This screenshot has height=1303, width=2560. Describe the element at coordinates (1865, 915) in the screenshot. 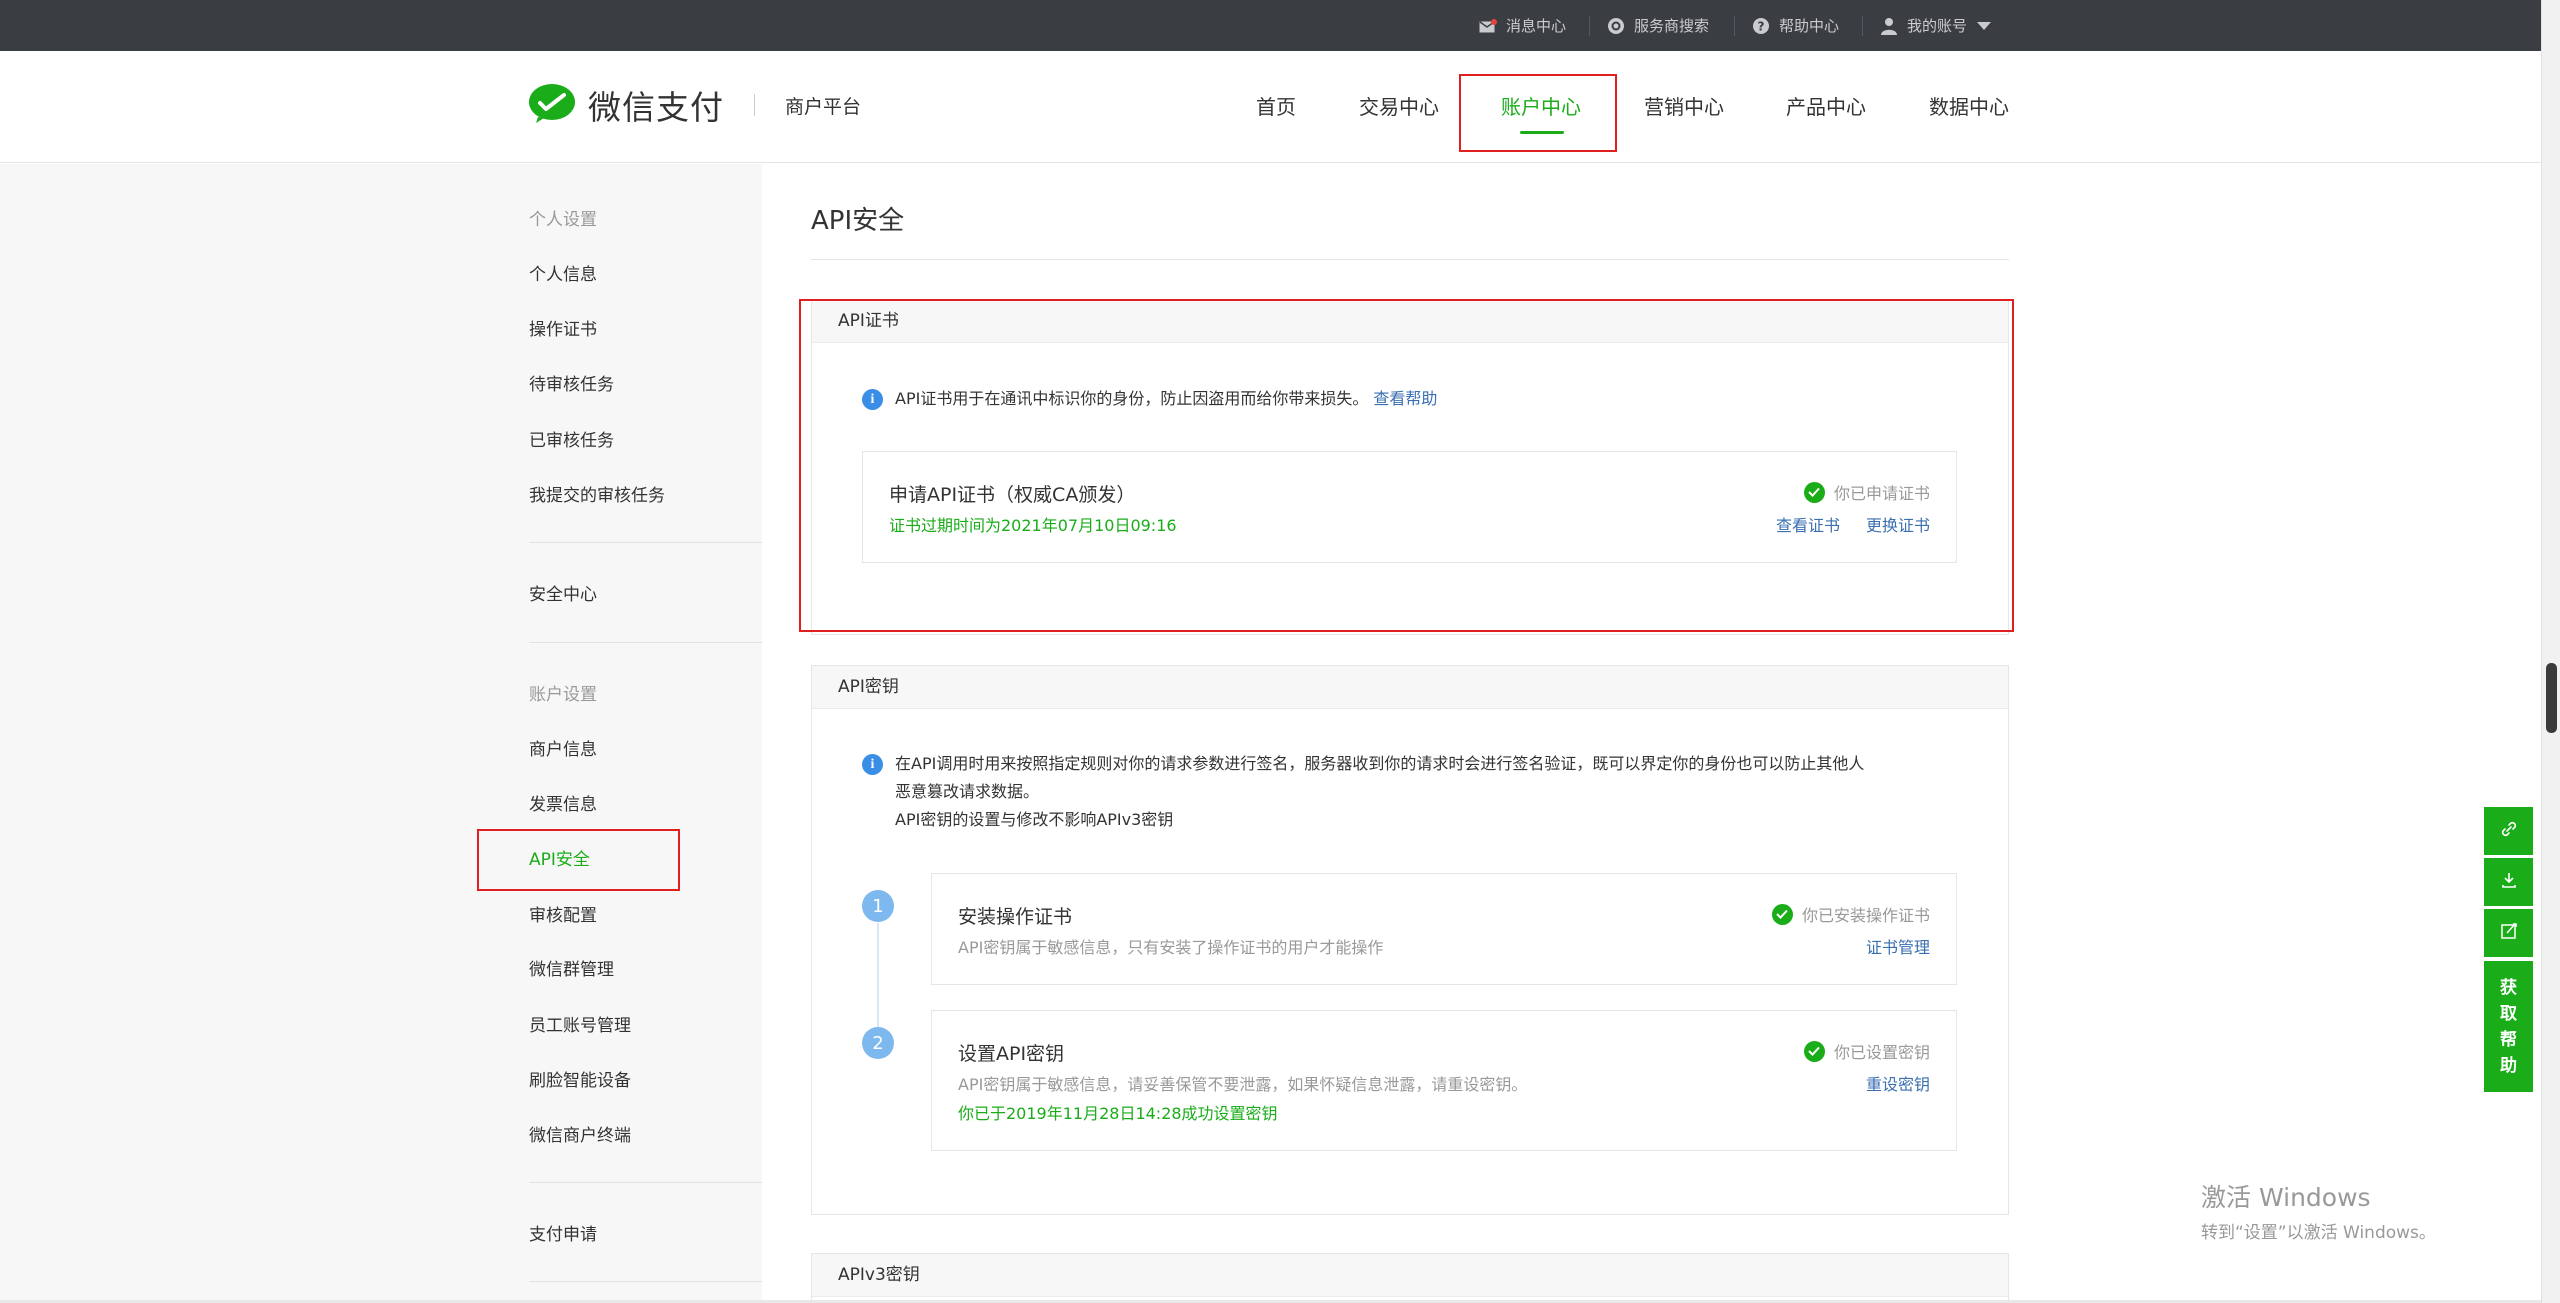

I see `step-1-status-text: 你已安装操作证书` at that location.